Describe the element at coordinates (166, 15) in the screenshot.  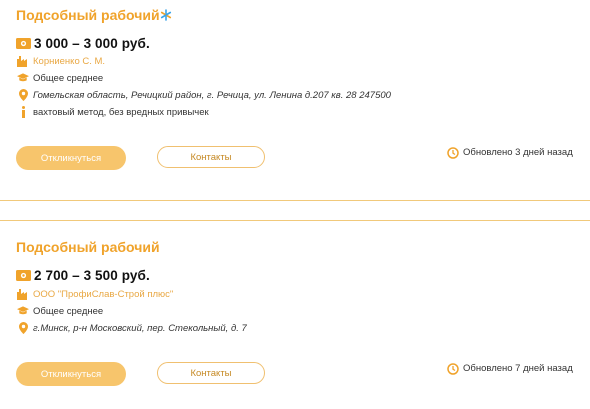
I see `star-icon` at that location.